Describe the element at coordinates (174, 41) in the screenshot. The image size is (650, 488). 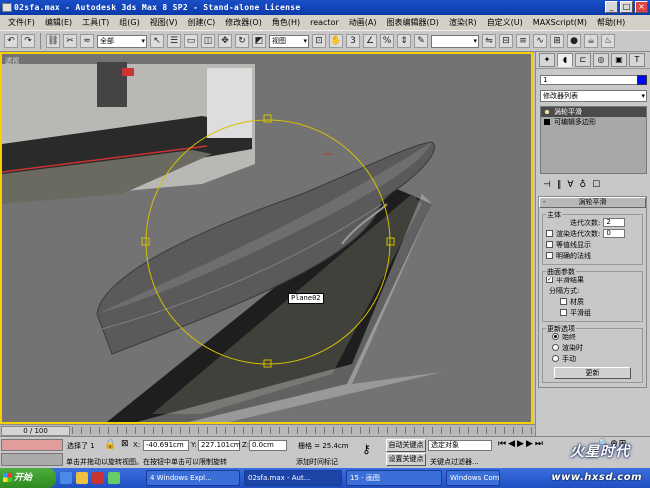
I see `select-by-name-icon: ☰` at that location.